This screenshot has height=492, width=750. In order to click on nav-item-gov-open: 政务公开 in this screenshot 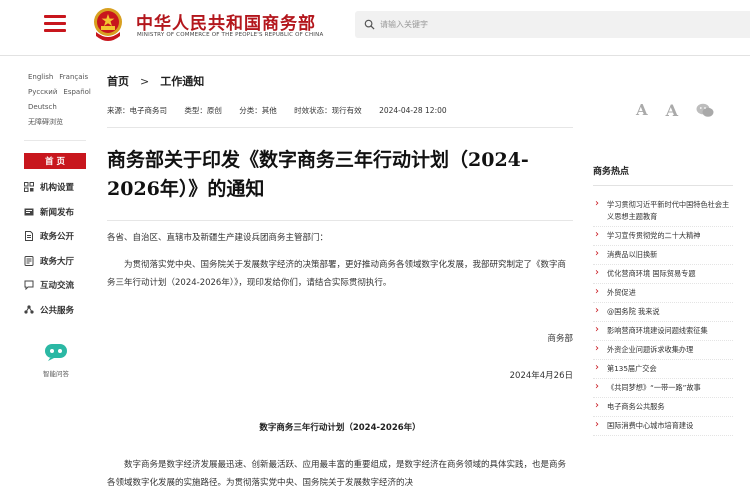, I will do `click(55, 236)`.